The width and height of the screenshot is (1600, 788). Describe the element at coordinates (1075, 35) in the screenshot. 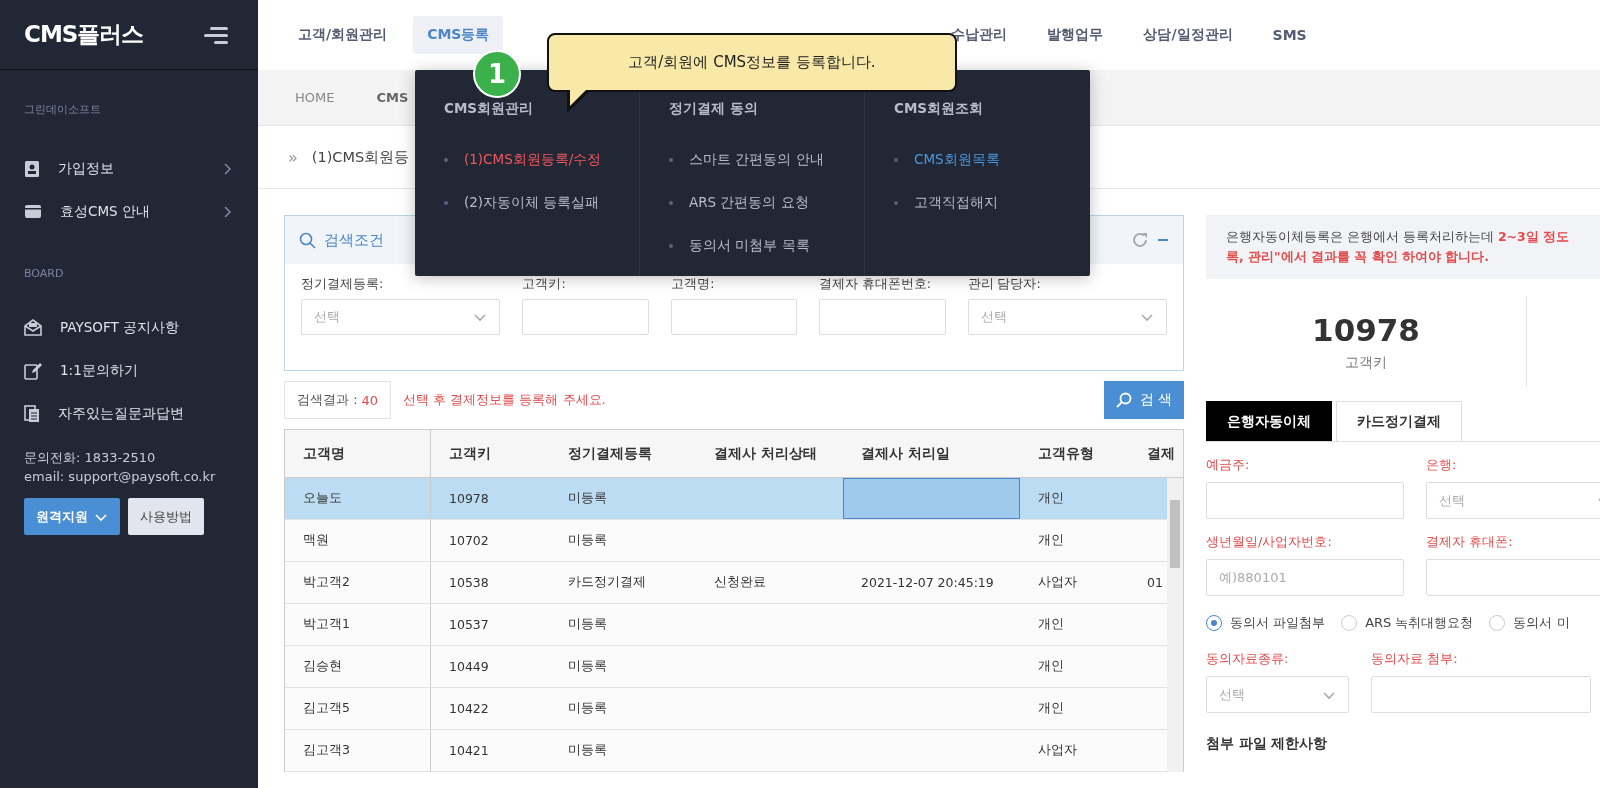

I see `nav-tab: 발행업무` at that location.